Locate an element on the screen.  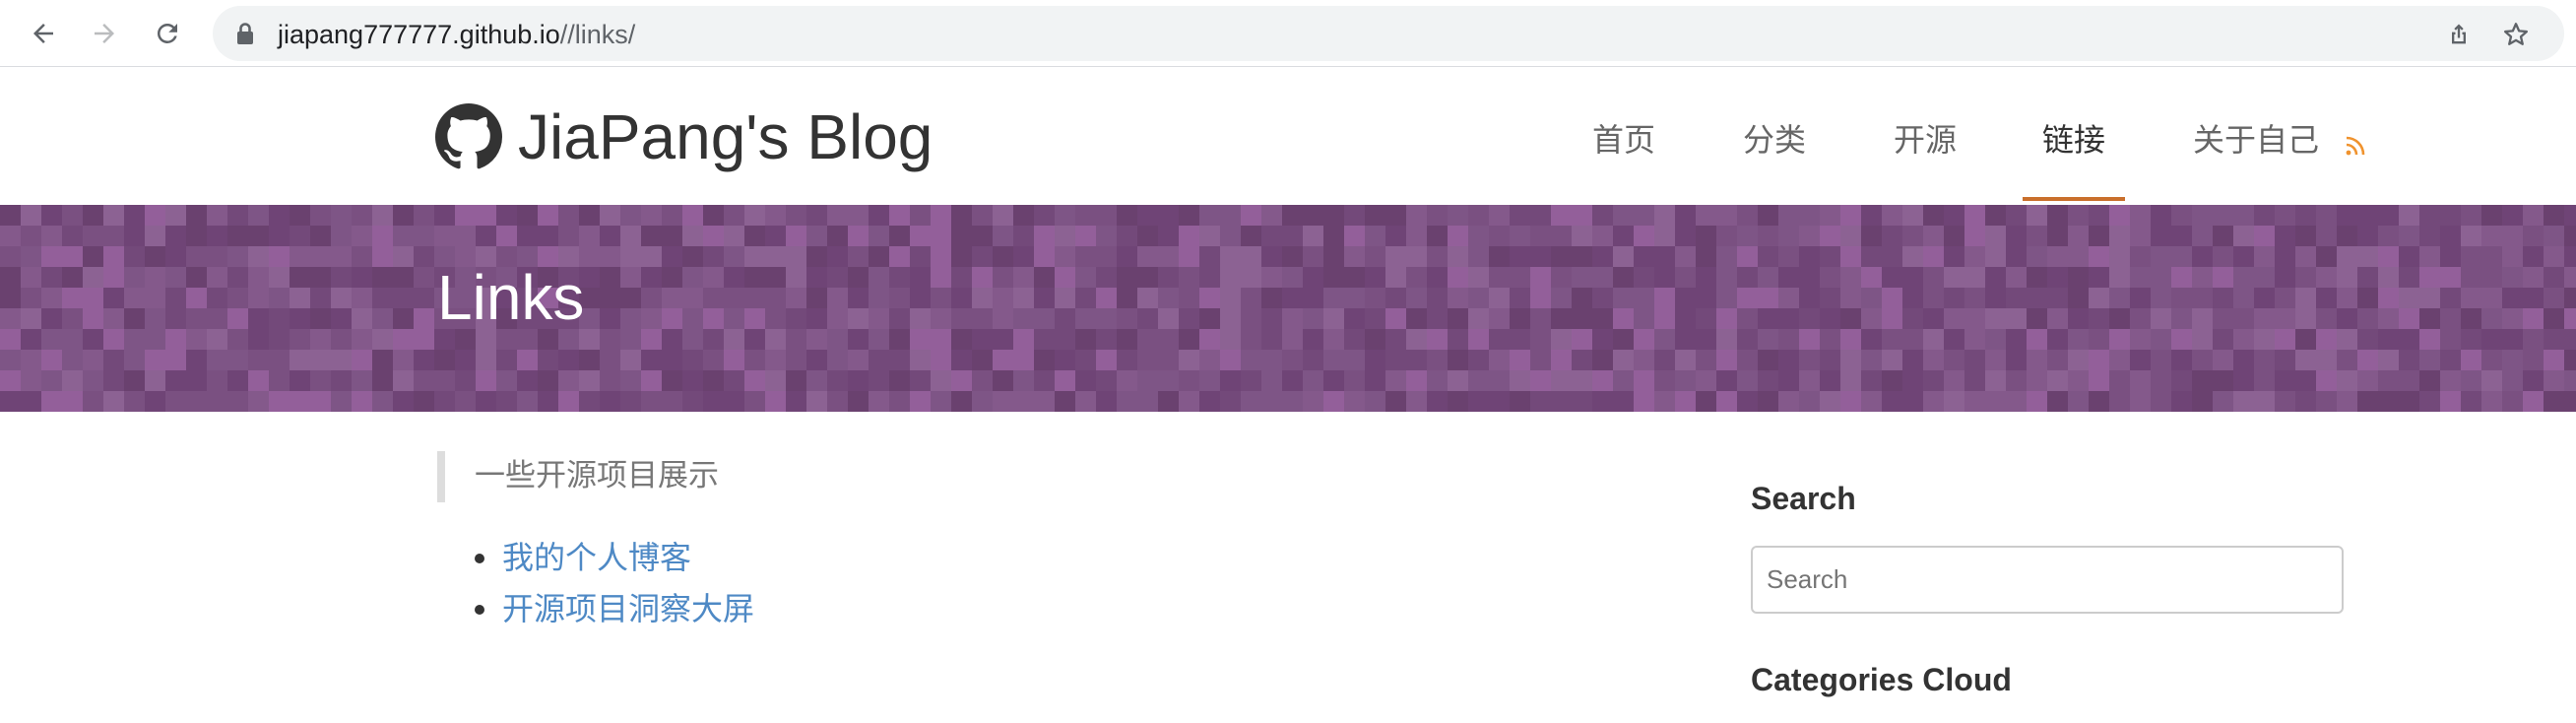
list-item: 开源项目洞察大屏 is located at coordinates (613, 608).